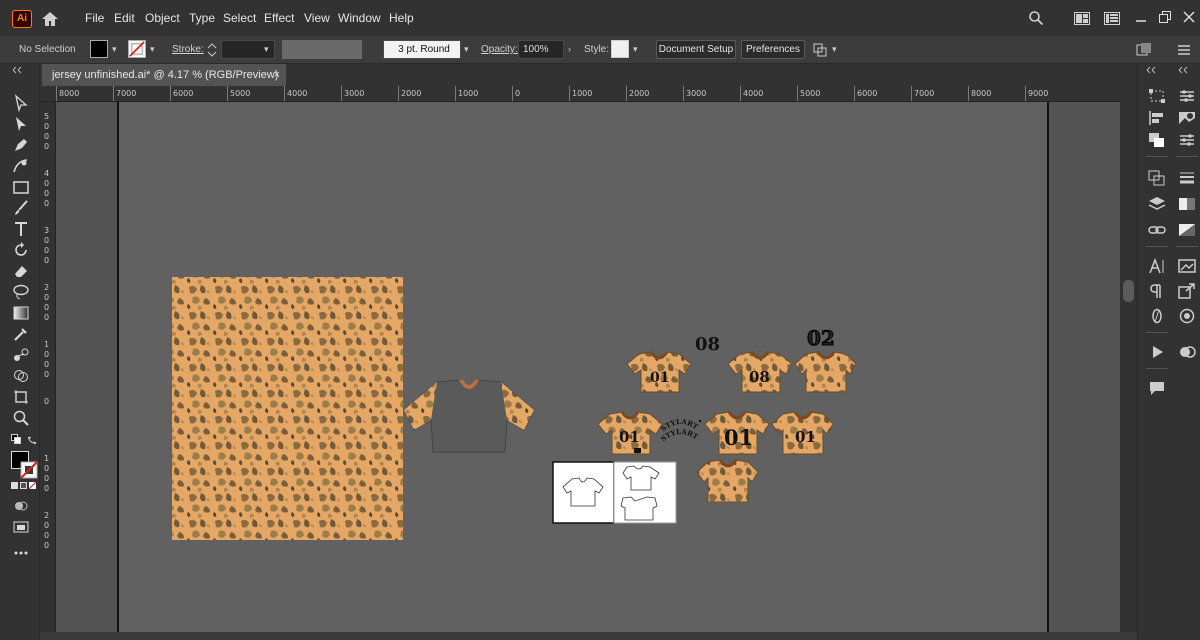 Image resolution: width=1200 pixels, height=640 pixels. What do you see at coordinates (1128, 291) in the screenshot?
I see `vertical-scrollbar-thumb` at bounding box center [1128, 291].